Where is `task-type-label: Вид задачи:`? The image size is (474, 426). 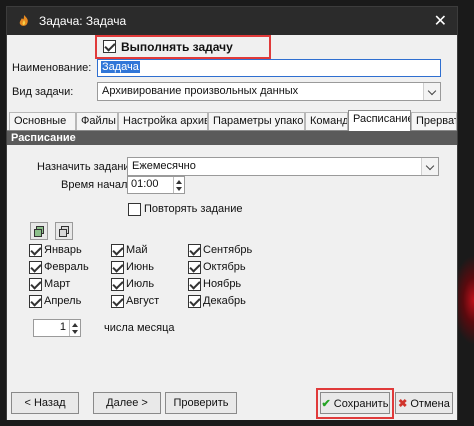 task-type-label: Вид задачи: is located at coordinates (43, 92).